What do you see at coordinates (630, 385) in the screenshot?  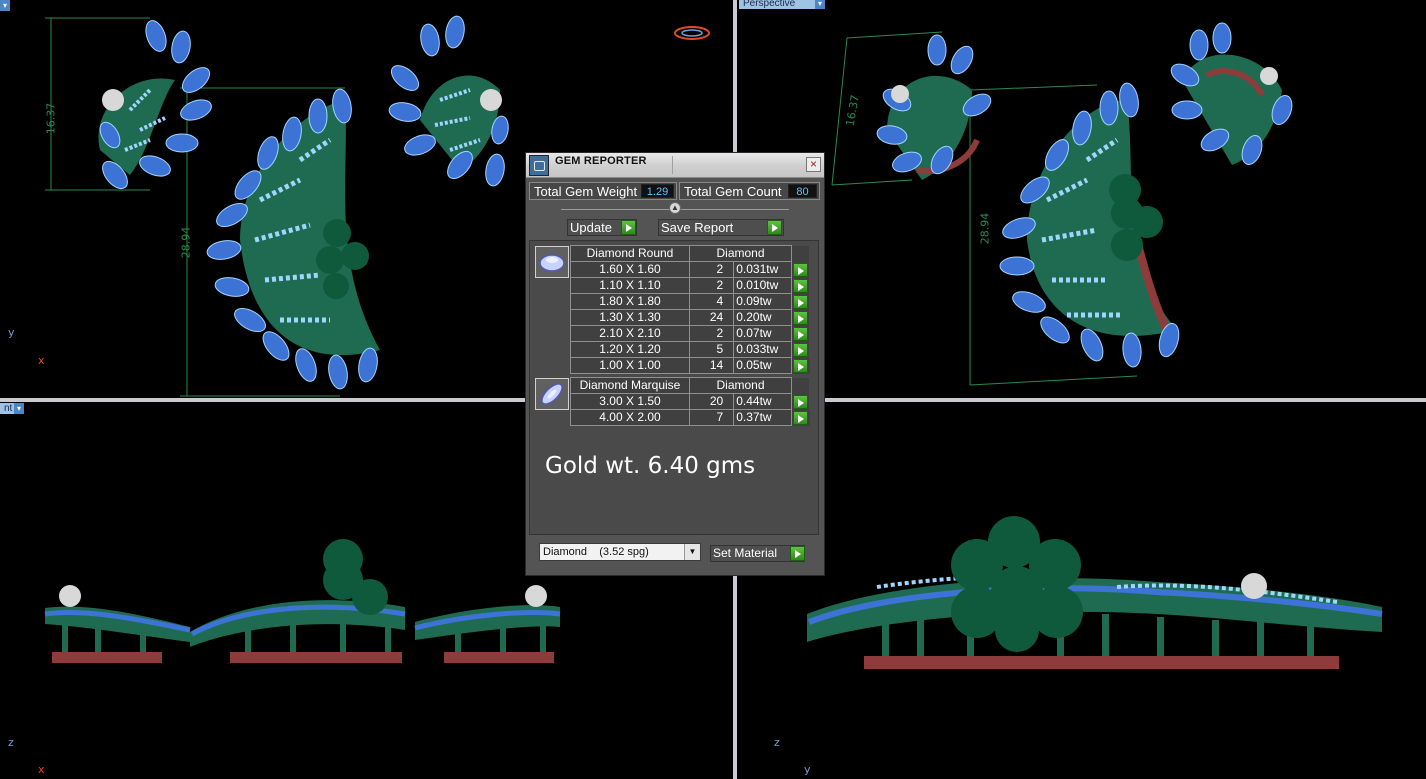 I see `marquise-shape-header: Diamond Marquise` at bounding box center [630, 385].